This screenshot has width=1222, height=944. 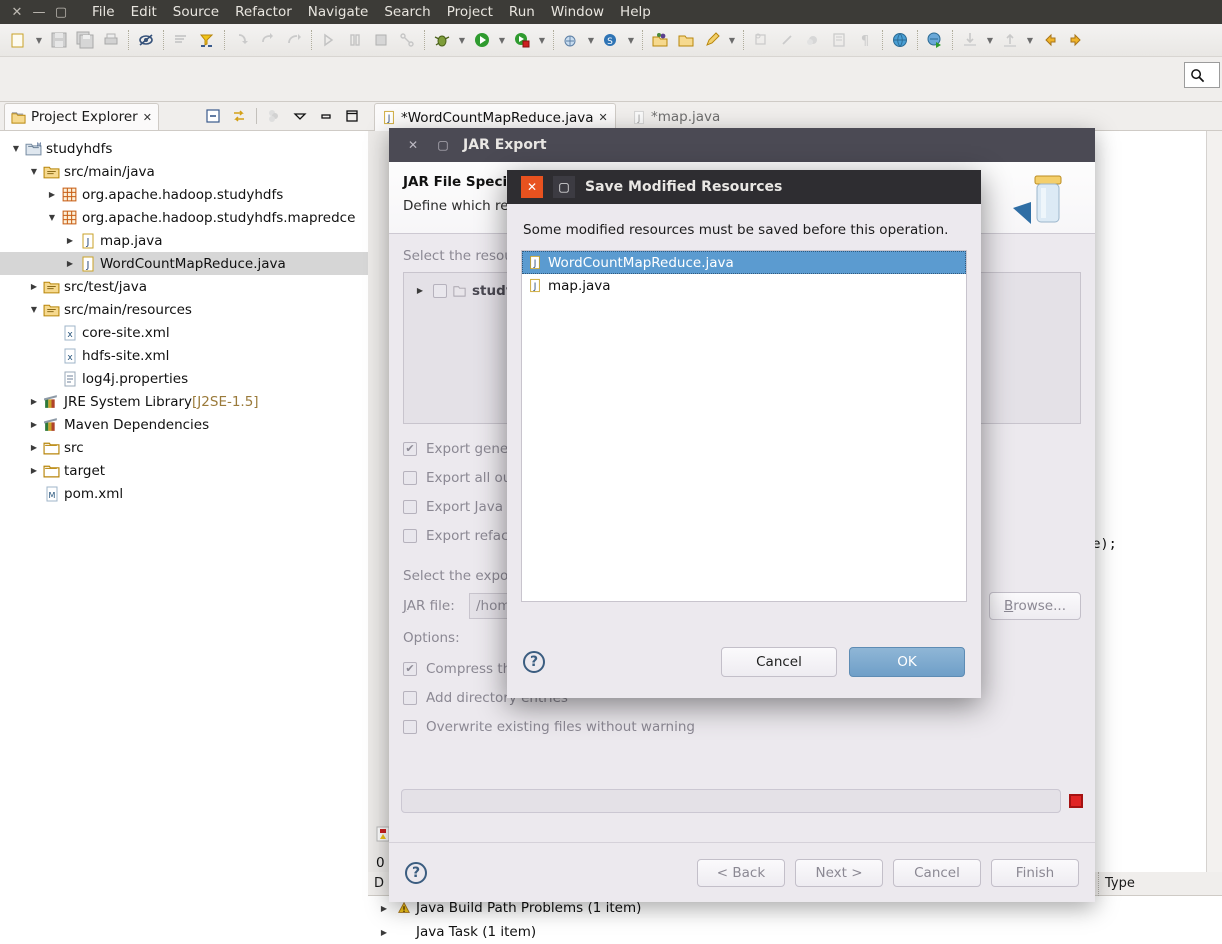 I want to click on list-item: J map.java, so click(x=744, y=285).